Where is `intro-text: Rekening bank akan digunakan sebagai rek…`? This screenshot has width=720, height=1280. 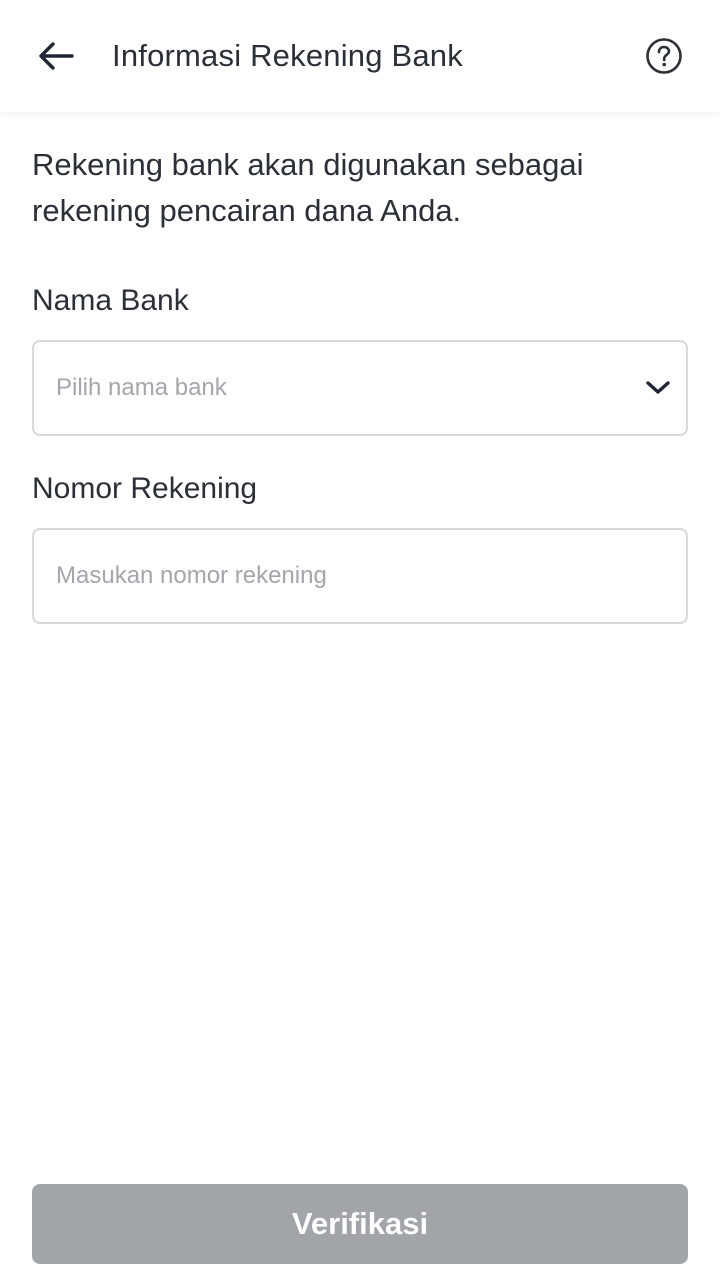 intro-text: Rekening bank akan digunakan sebagai rek… is located at coordinates (308, 187).